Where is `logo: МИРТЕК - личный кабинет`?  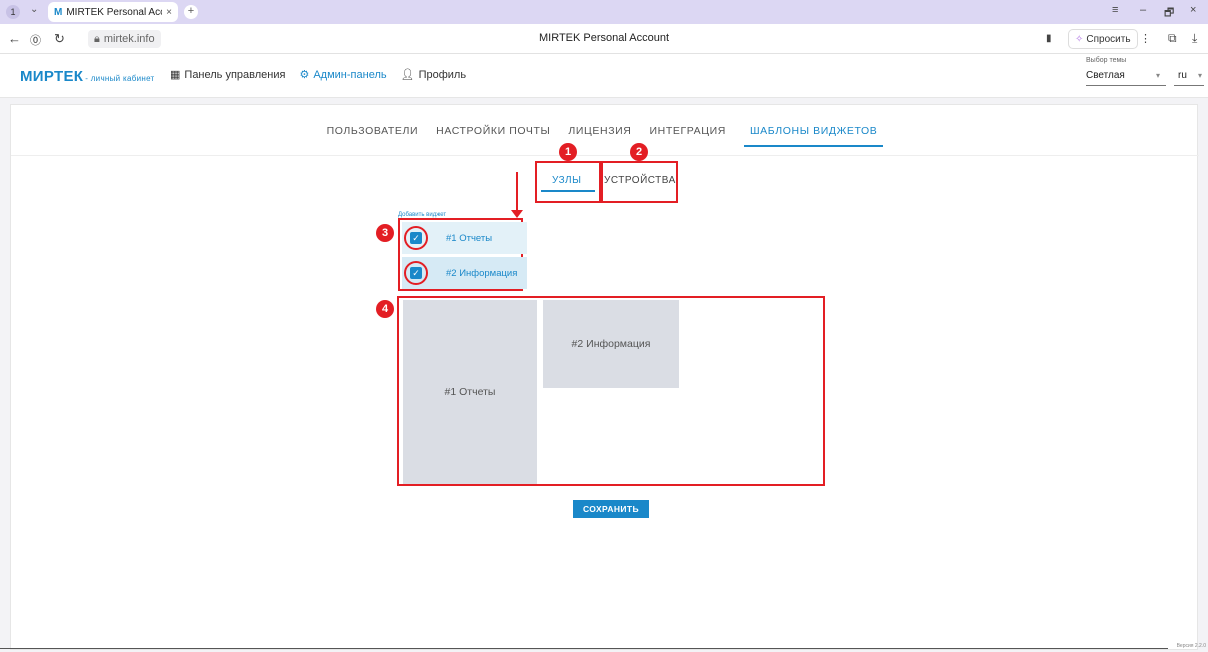
logo: МИРТЕК - личный кабинет is located at coordinates (87, 76).